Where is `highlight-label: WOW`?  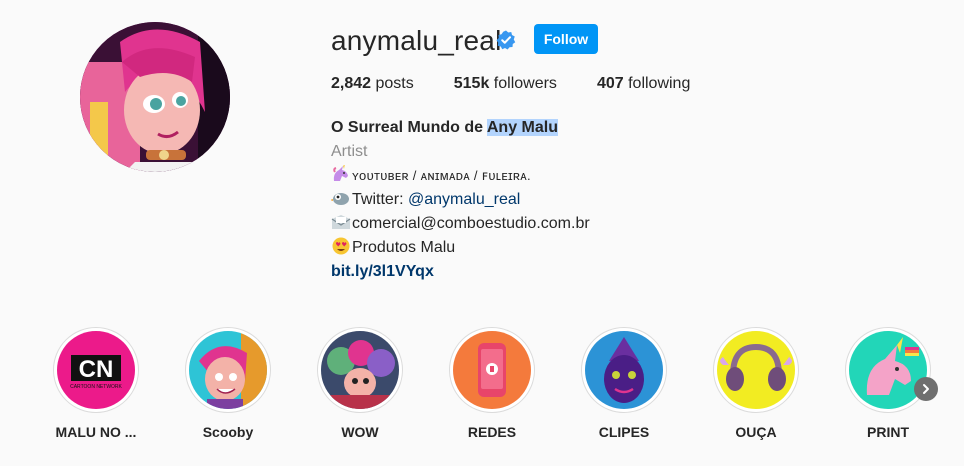
highlight-label: WOW is located at coordinates (360, 432).